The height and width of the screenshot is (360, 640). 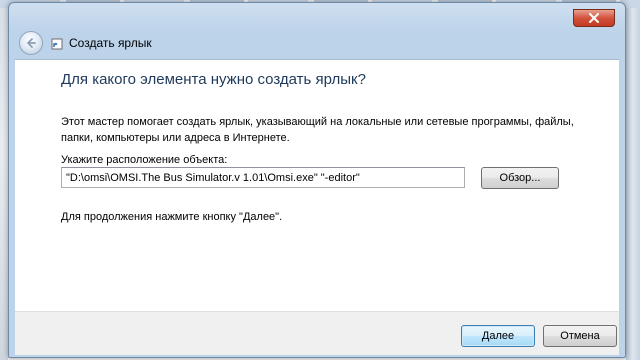 I want to click on desktop-background-right, so click(x=633, y=184).